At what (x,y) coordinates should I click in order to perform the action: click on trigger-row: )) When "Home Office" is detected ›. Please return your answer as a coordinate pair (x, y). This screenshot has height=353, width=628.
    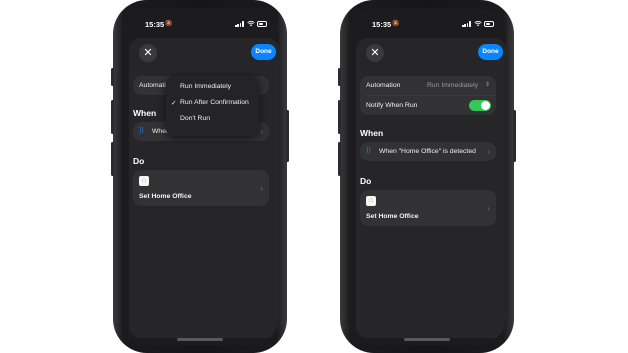
    Looking at the image, I should click on (428, 151).